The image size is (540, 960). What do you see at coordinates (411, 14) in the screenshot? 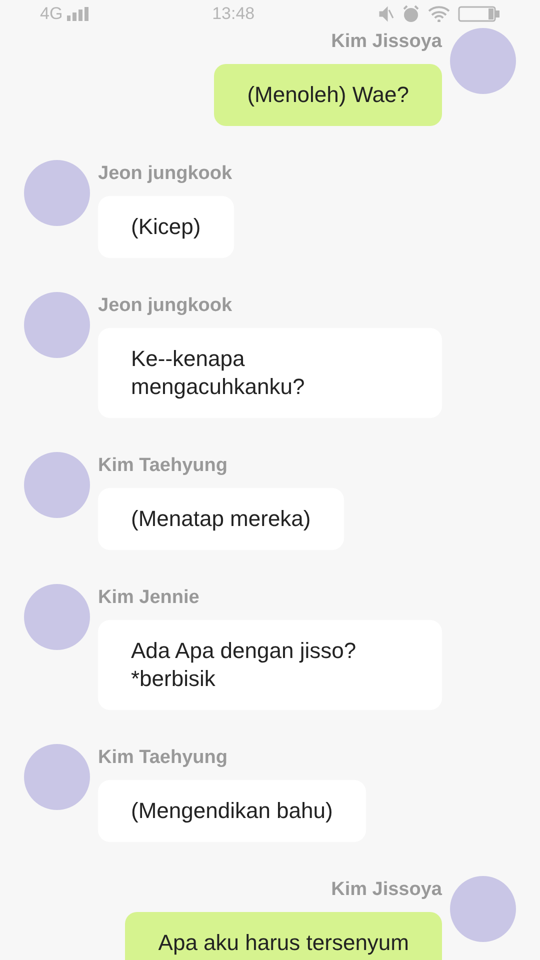
I see `alarm-icon` at bounding box center [411, 14].